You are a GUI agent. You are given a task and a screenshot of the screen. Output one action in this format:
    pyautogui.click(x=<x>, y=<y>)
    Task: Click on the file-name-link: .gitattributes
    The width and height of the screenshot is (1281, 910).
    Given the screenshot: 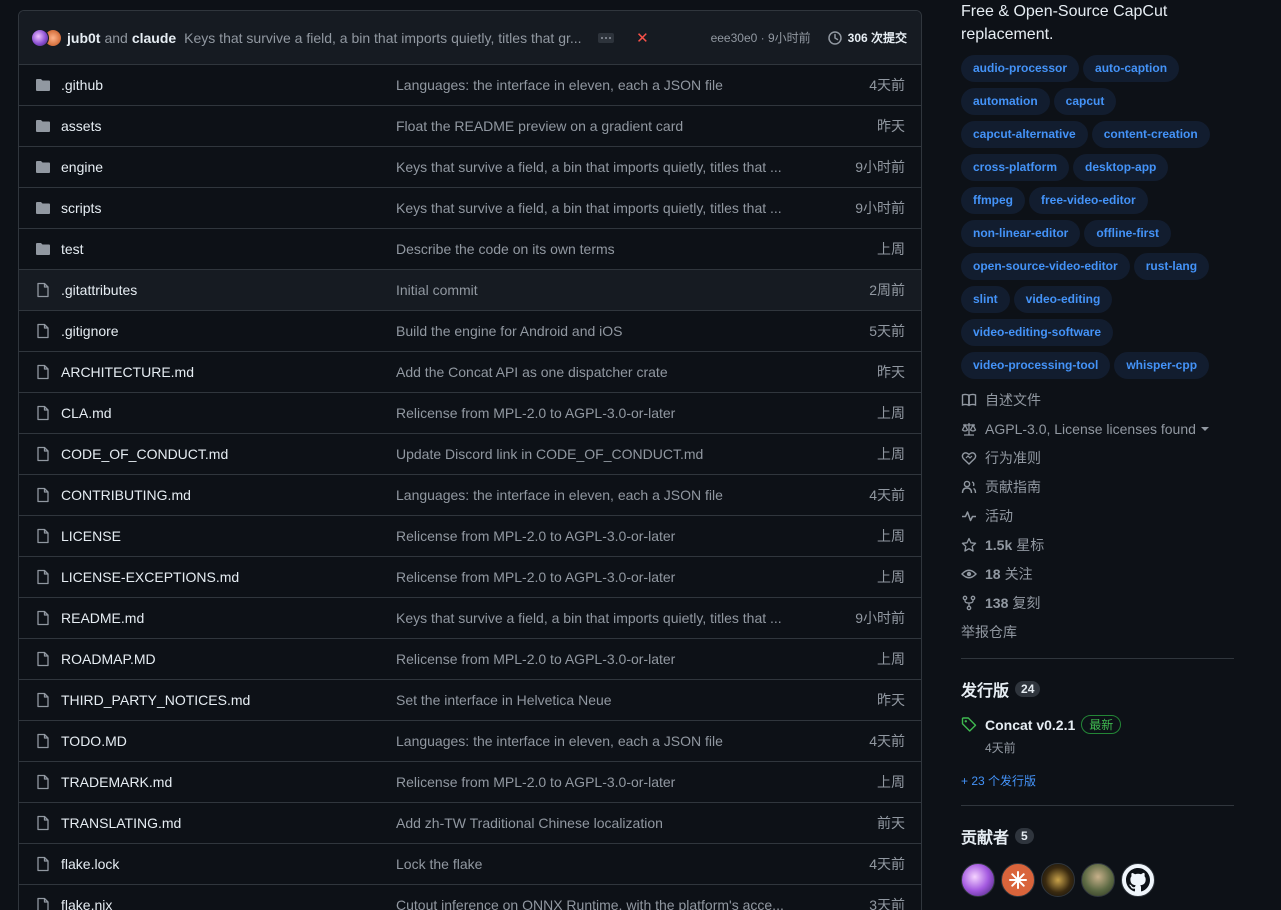 What is the action you would take?
    pyautogui.click(x=228, y=290)
    